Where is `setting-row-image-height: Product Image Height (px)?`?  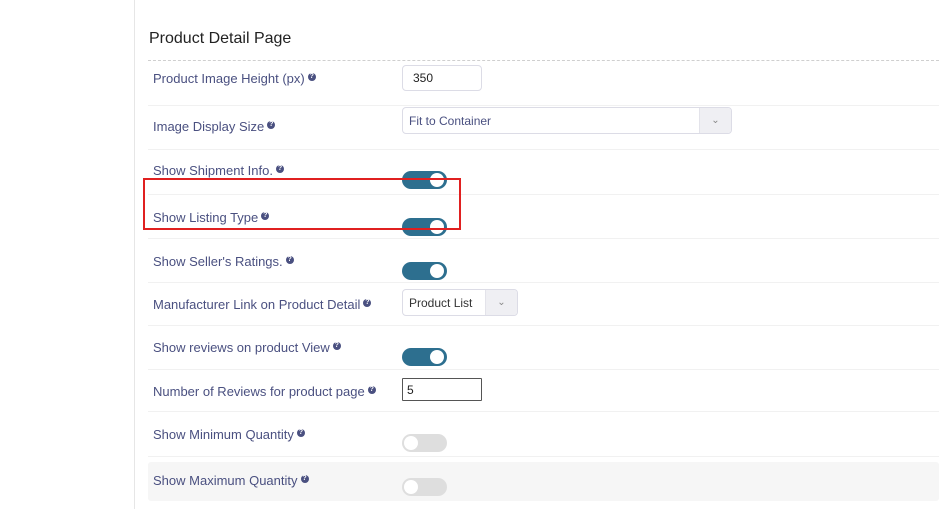
setting-row-image-height: Product Image Height (px)? is located at coordinates (543, 83).